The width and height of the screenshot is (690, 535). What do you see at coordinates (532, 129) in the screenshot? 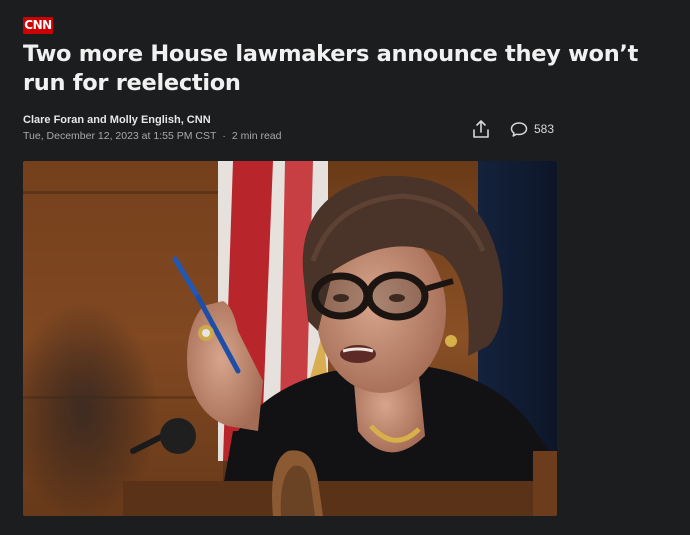
I see `comments-button: 583` at bounding box center [532, 129].